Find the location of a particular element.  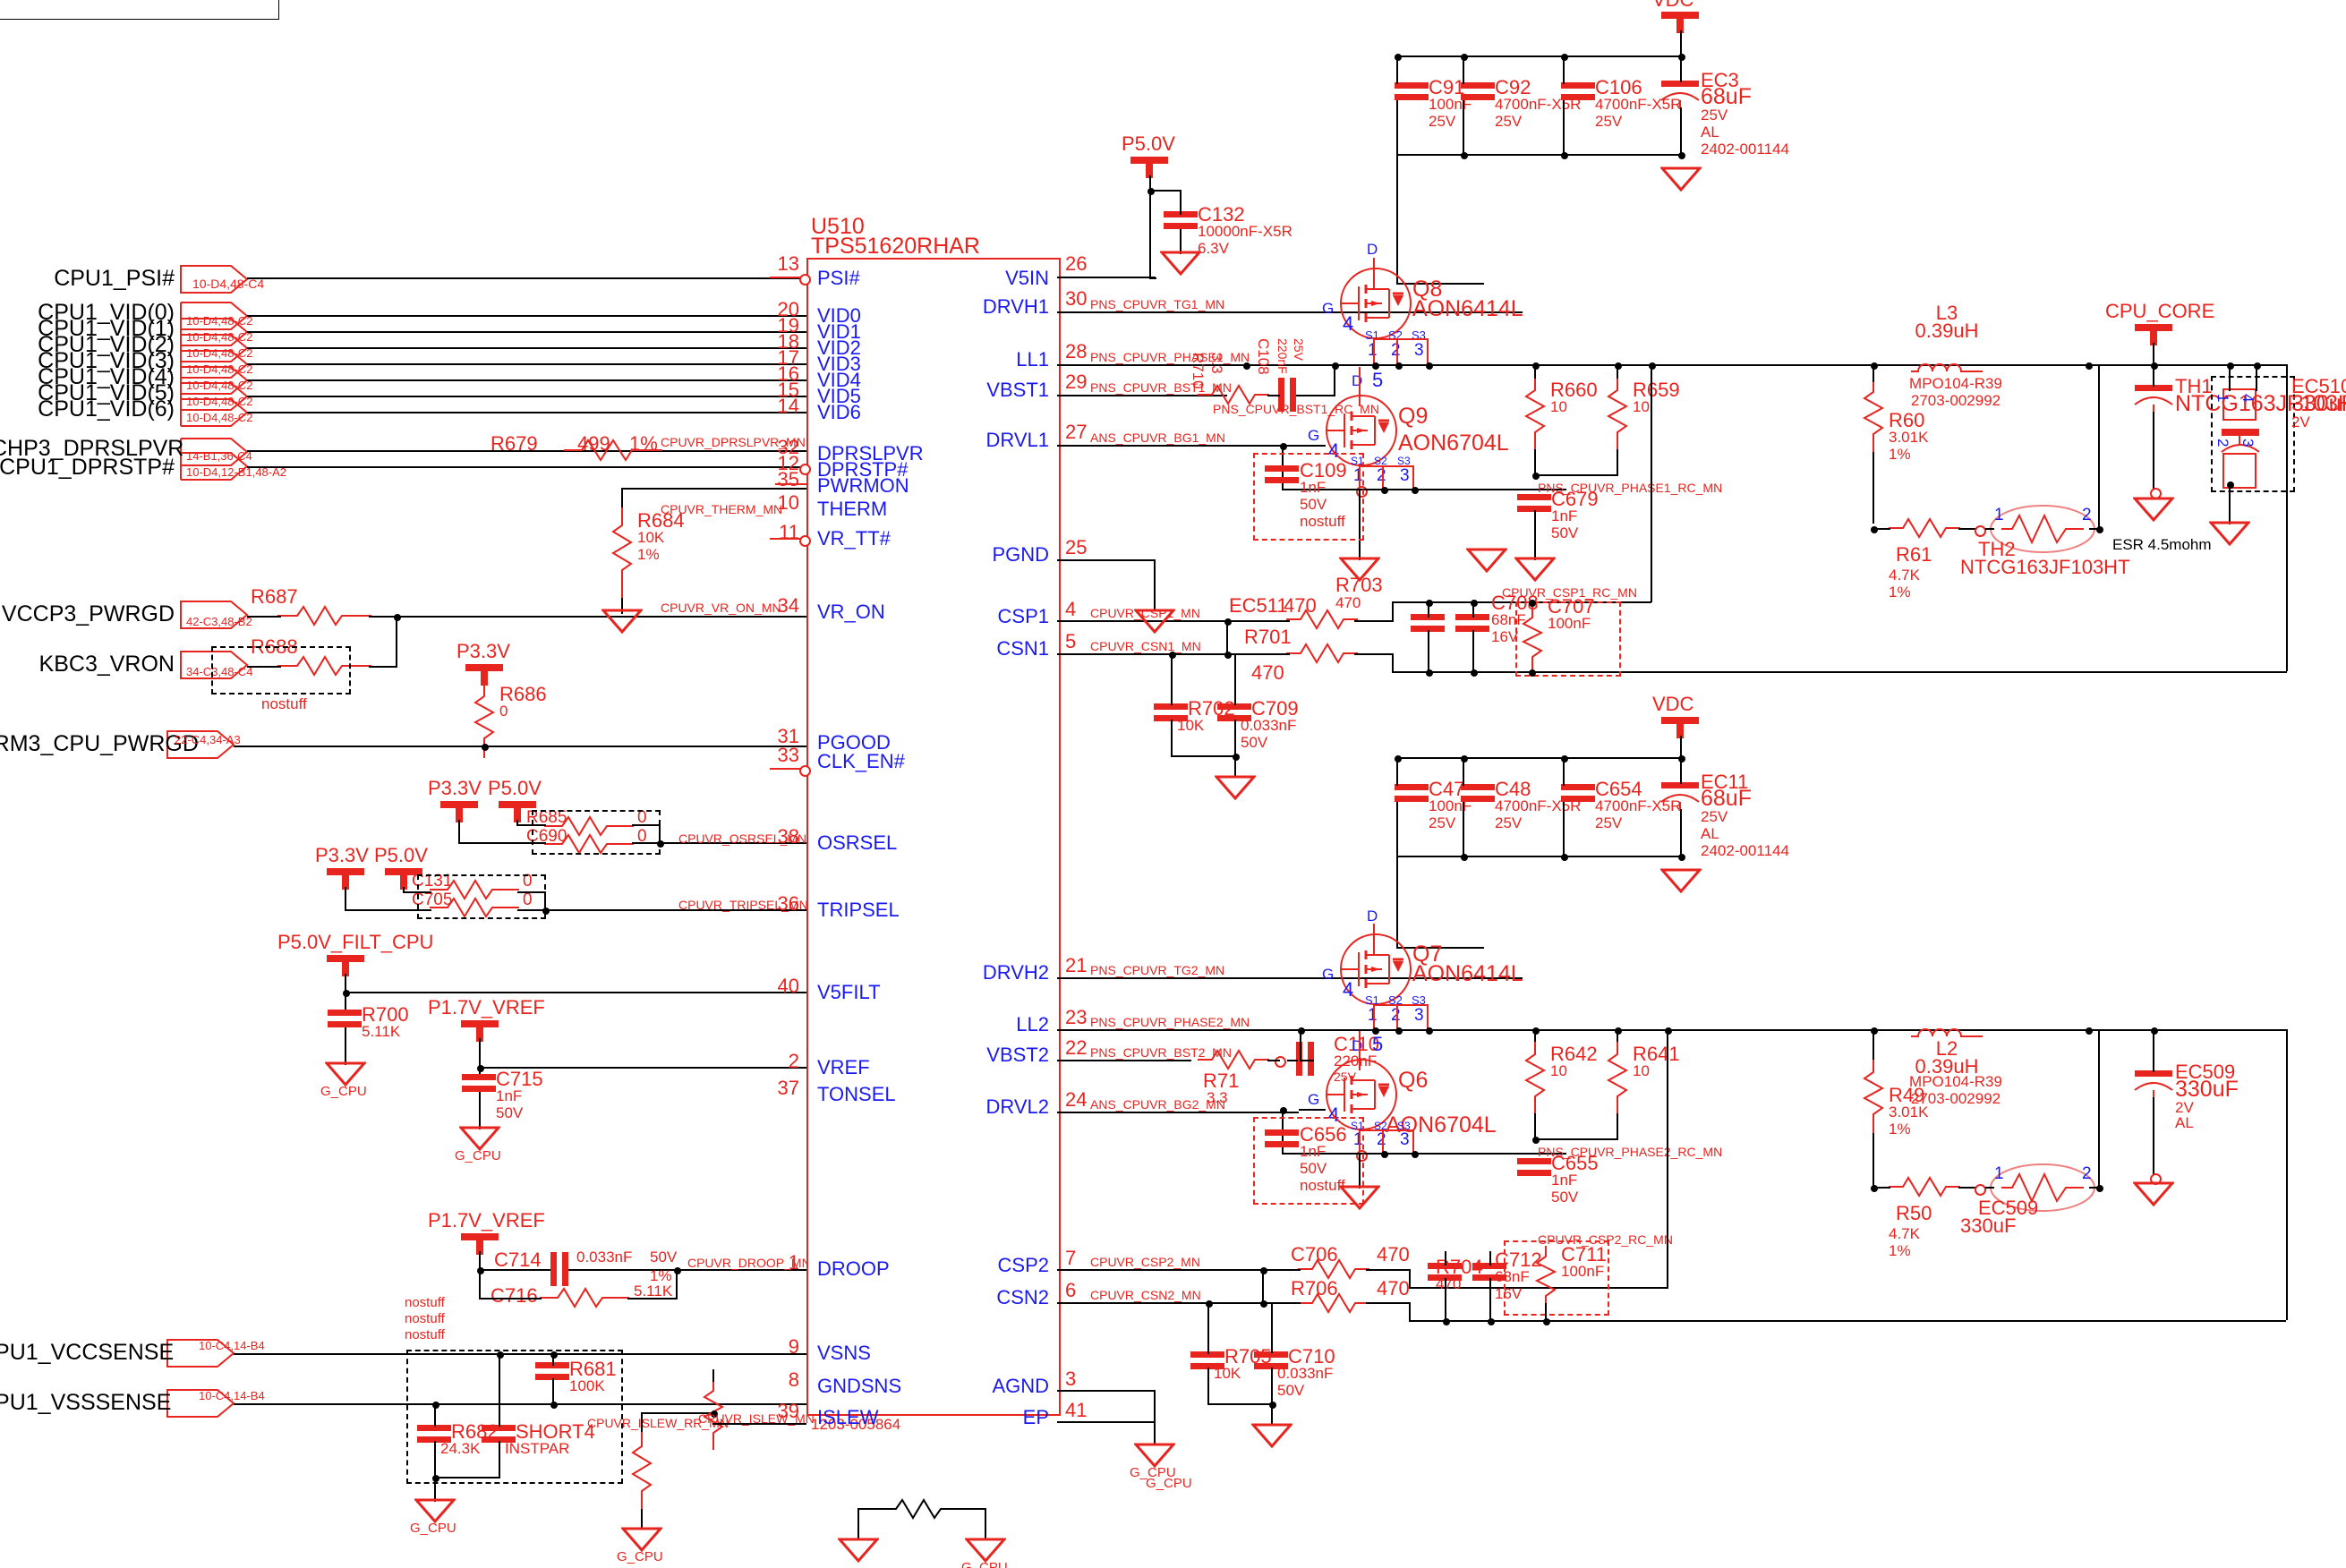

notice-line2: AUTHORIZED BY SAMSUNG. is located at coordinates (103, 2).